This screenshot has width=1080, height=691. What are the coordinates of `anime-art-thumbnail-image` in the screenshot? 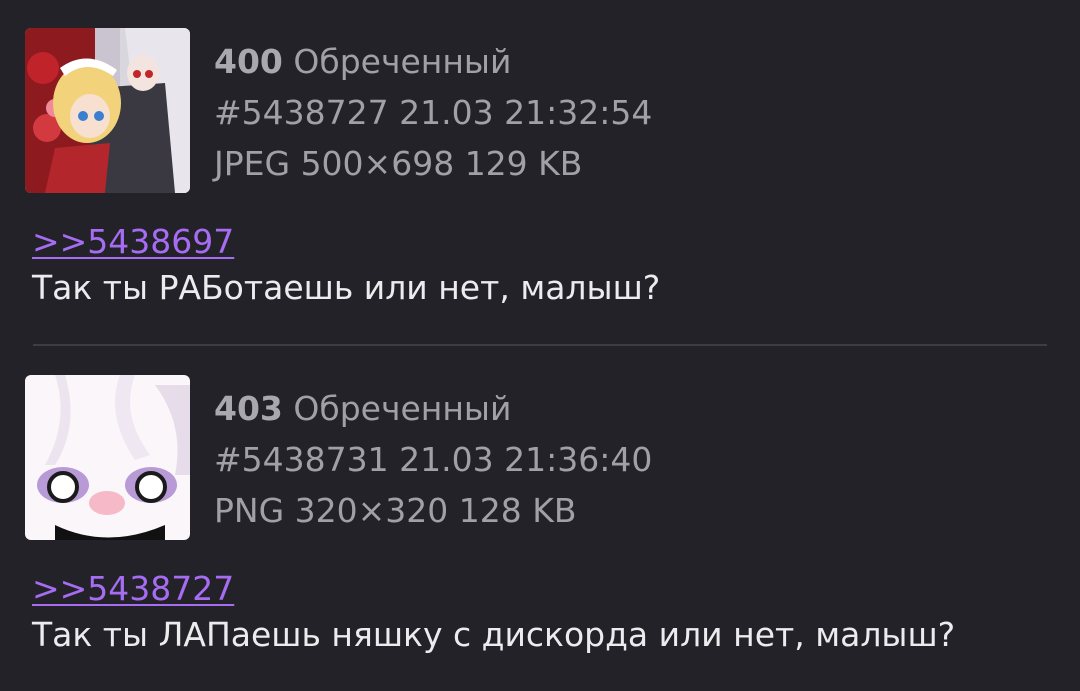 It's located at (107, 110).